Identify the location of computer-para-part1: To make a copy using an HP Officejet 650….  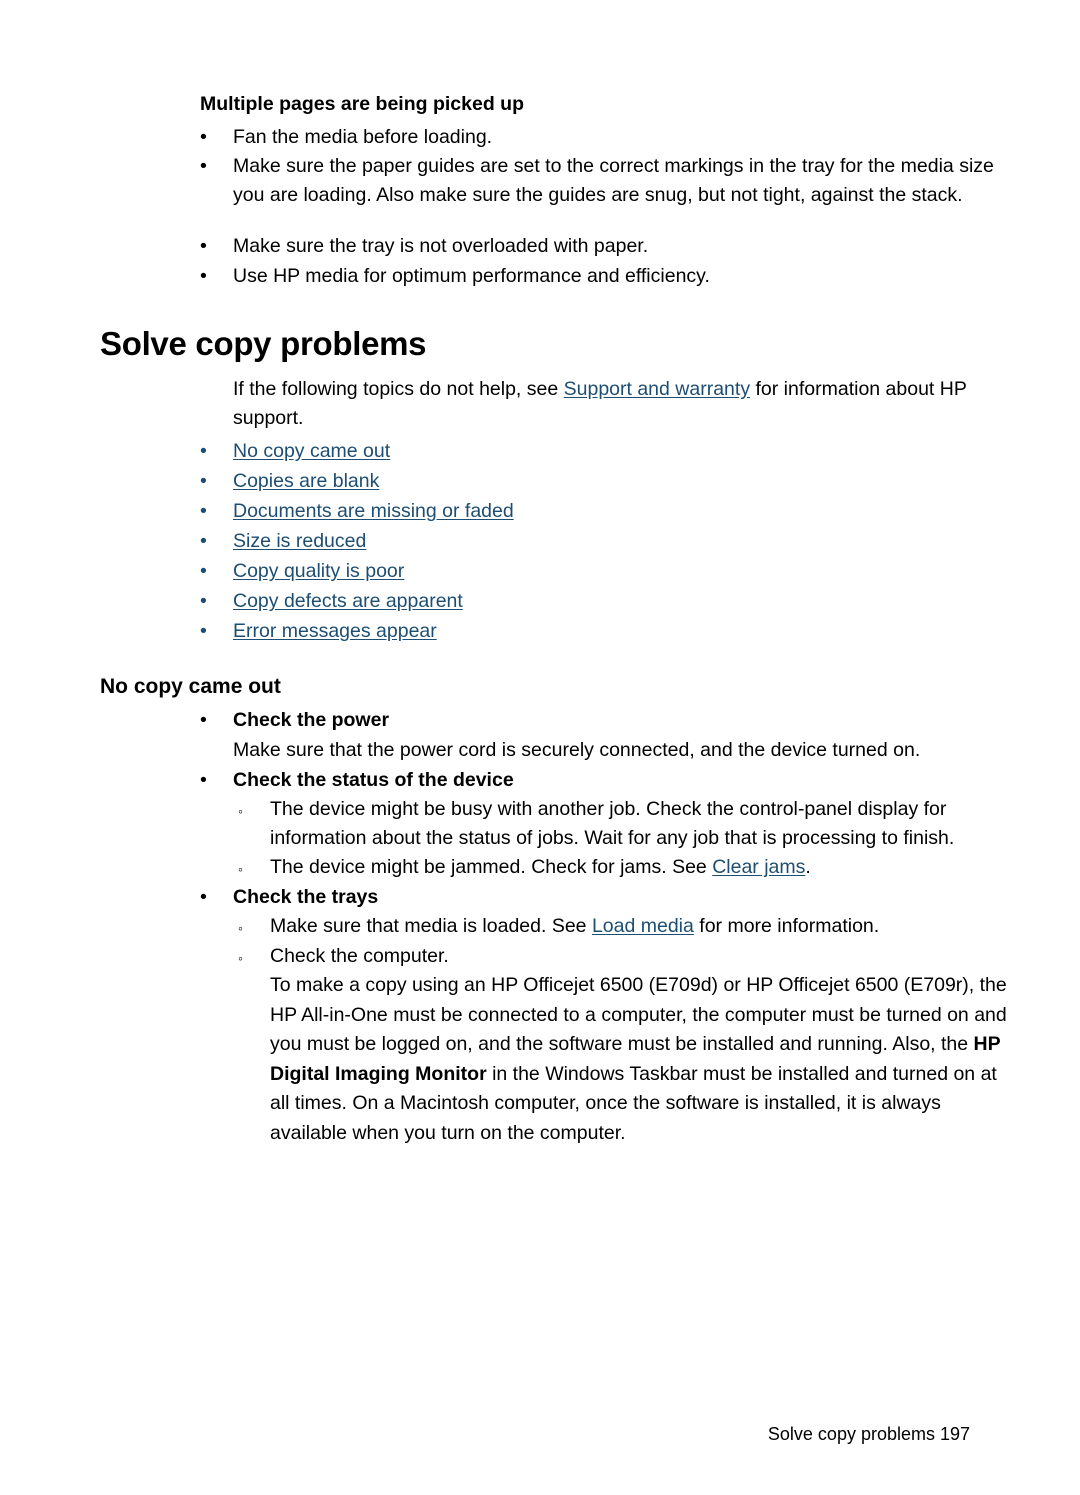
(638, 1014).